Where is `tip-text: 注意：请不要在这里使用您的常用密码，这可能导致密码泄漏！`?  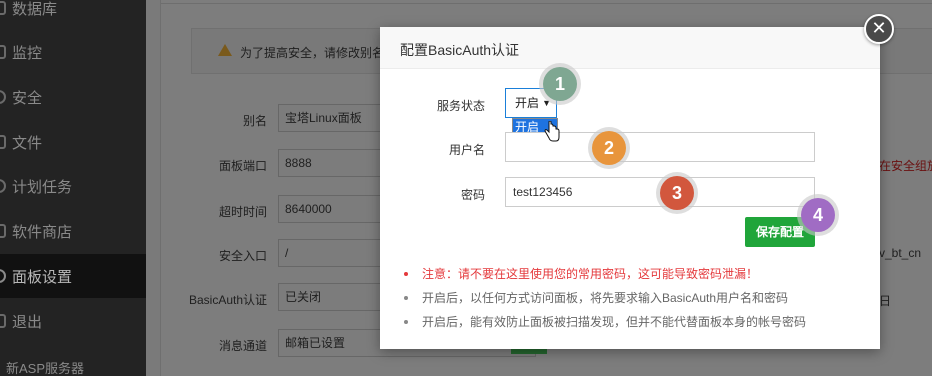 tip-text: 注意：请不要在这里使用您的常用密码，这可能导致密码泄漏！ is located at coordinates (590, 274).